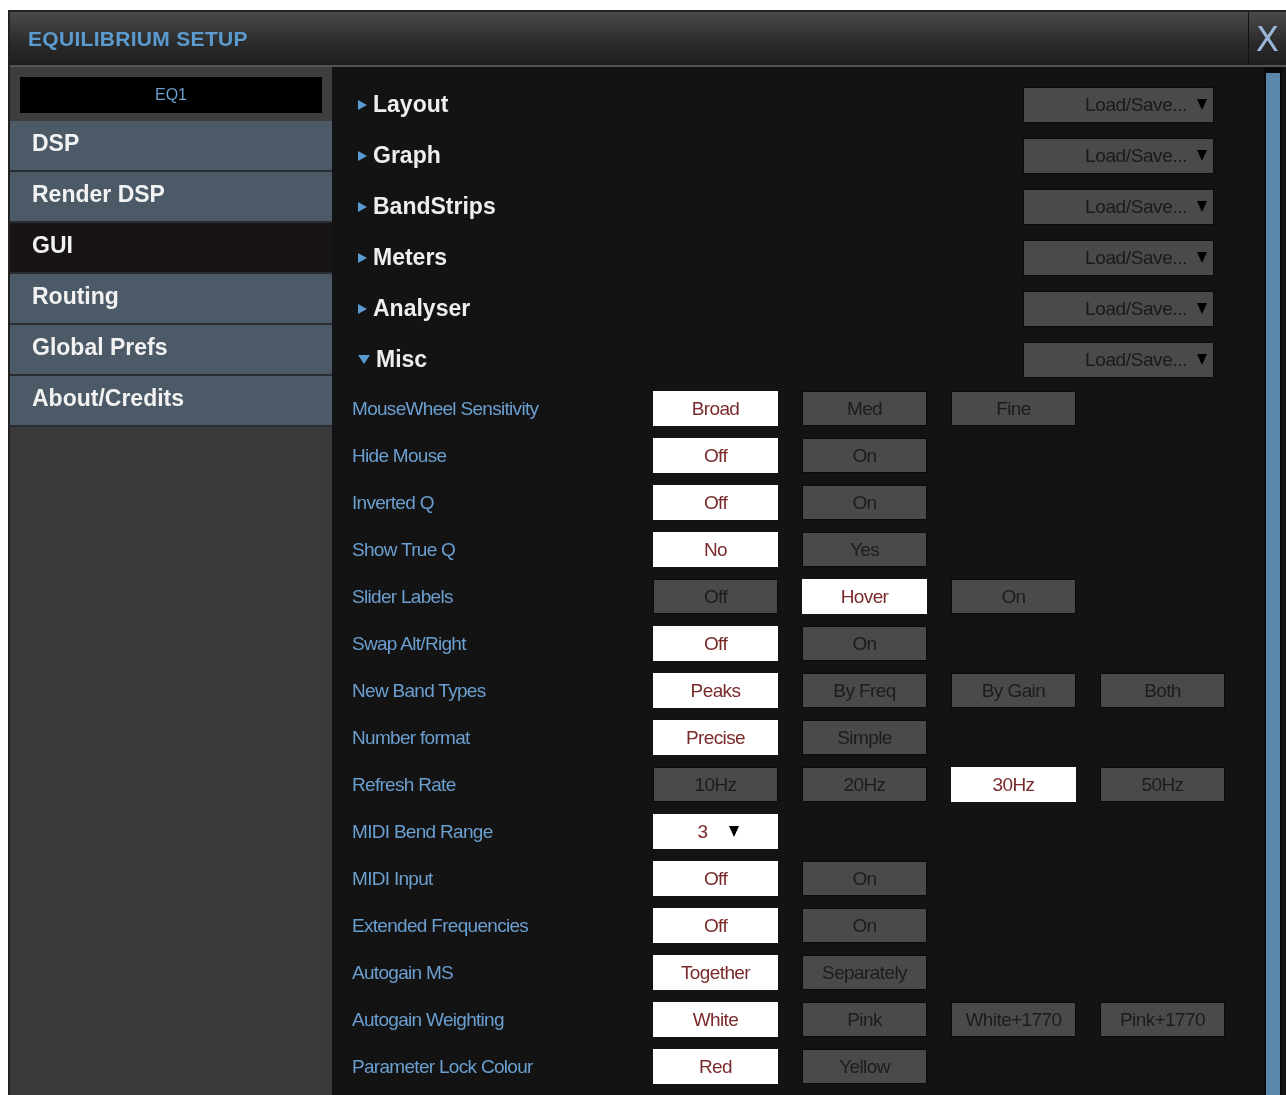 The image size is (1286, 1095). I want to click on option-label: Show True Q, so click(404, 549).